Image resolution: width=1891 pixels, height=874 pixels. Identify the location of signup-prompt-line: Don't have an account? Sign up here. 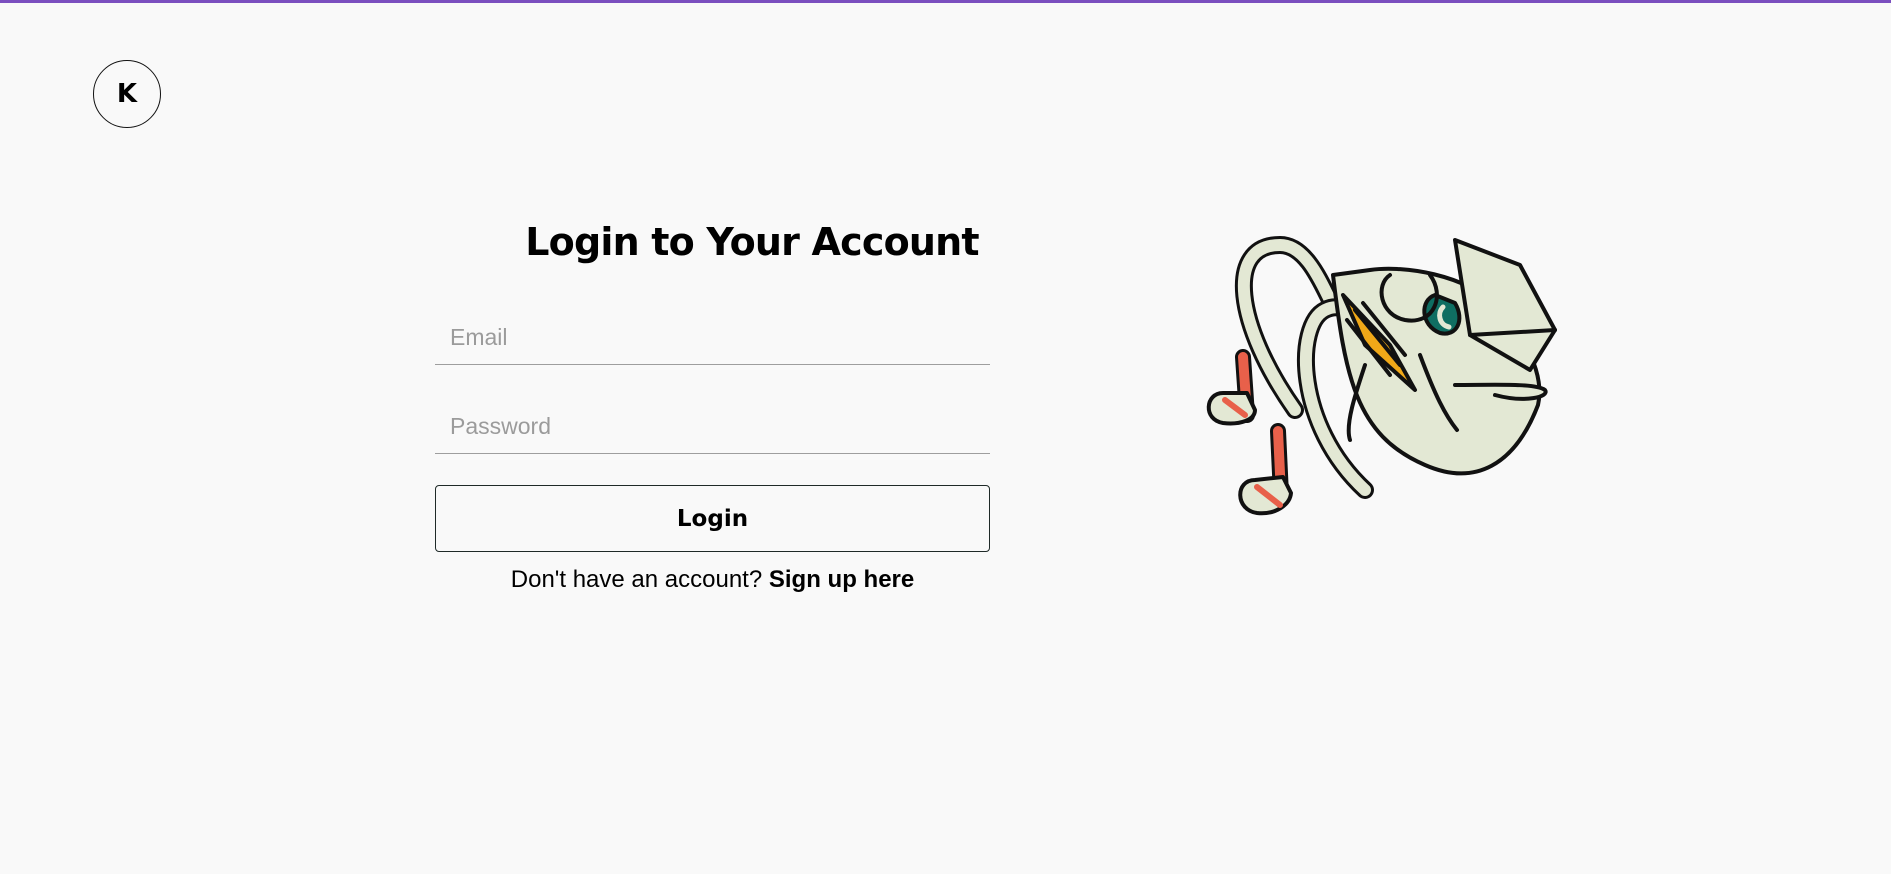
(712, 580).